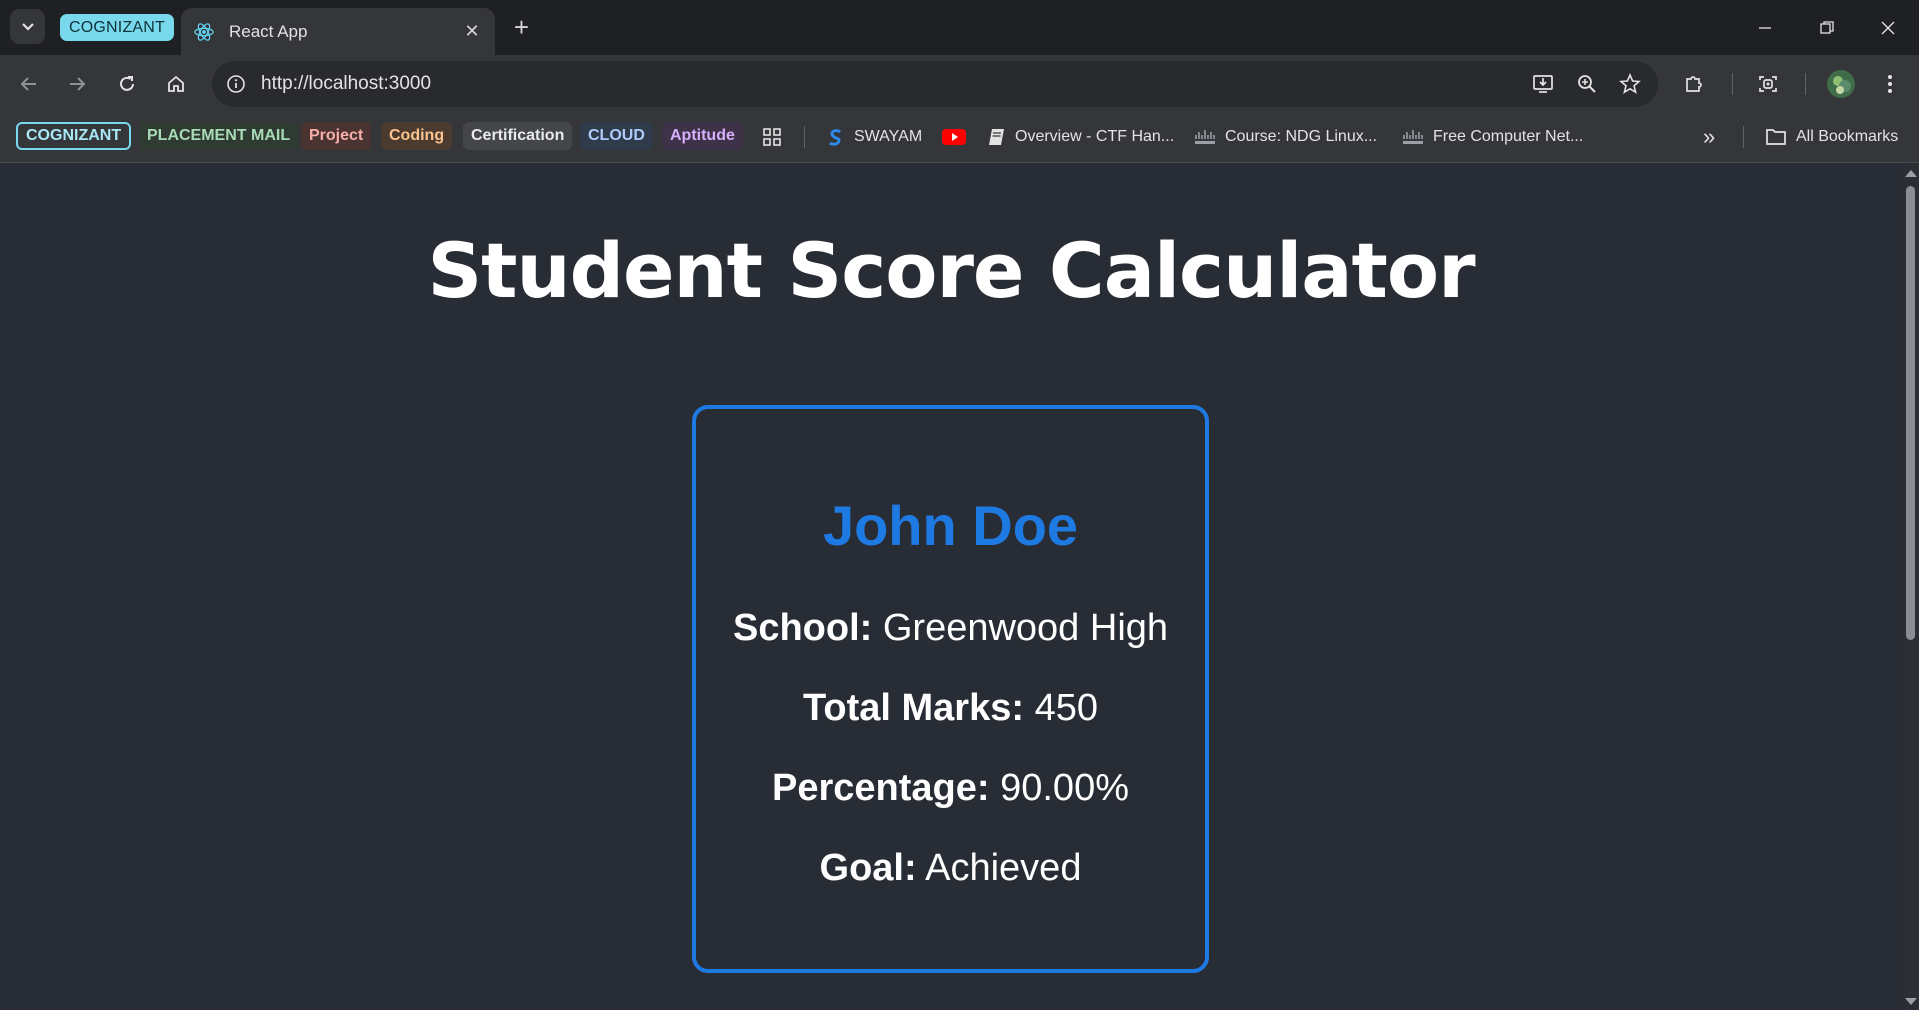  I want to click on extensions-button, so click(1694, 84).